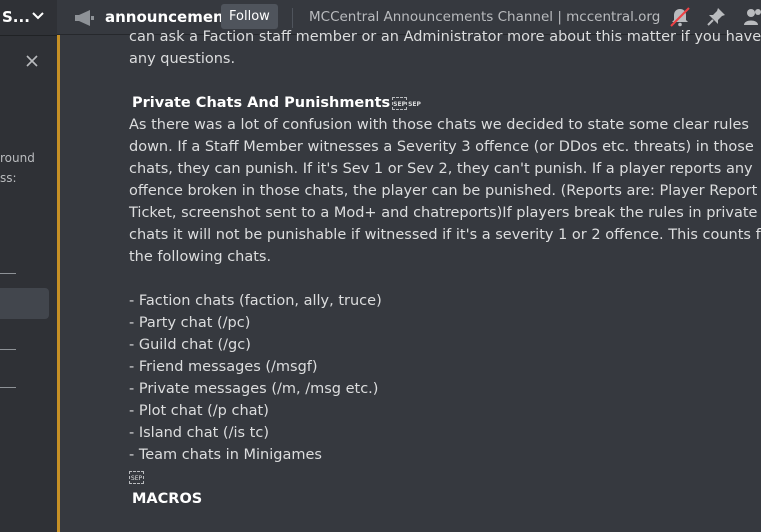  I want to click on list-item: - Friend messages (/msgf), so click(223, 367).